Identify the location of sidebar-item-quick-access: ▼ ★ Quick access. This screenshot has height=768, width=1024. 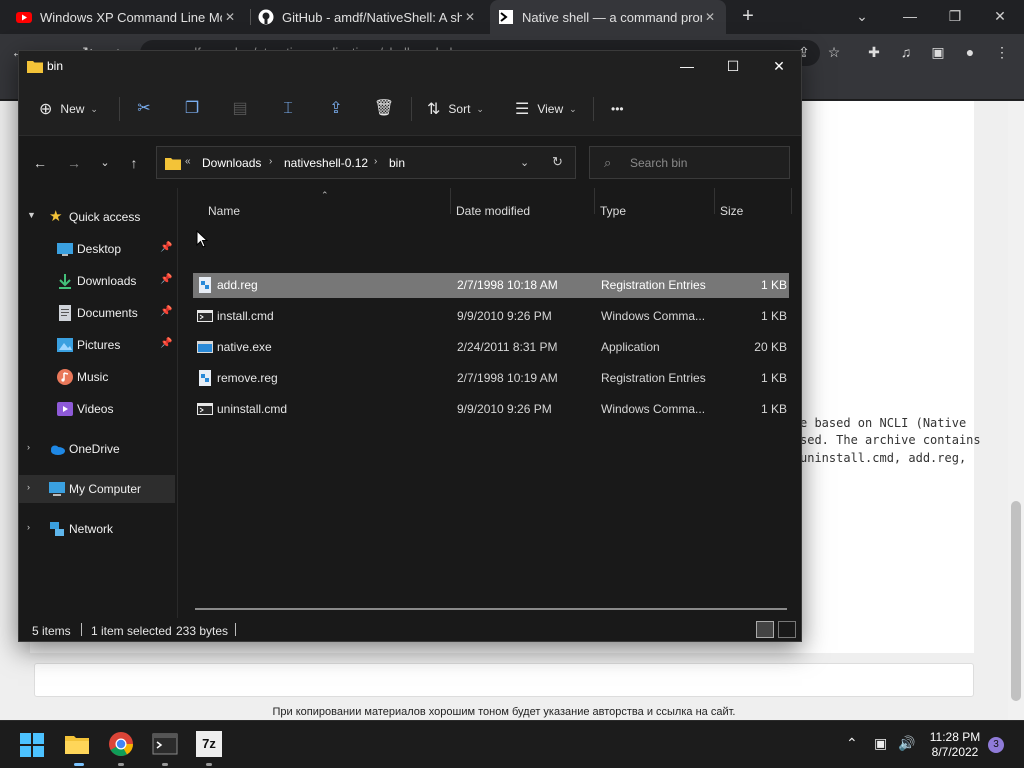
(97, 217).